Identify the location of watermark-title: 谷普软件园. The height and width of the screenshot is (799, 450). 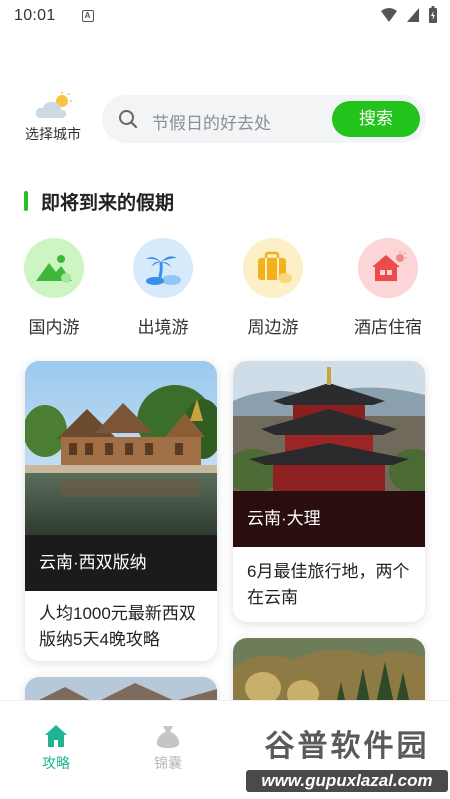
(347, 746).